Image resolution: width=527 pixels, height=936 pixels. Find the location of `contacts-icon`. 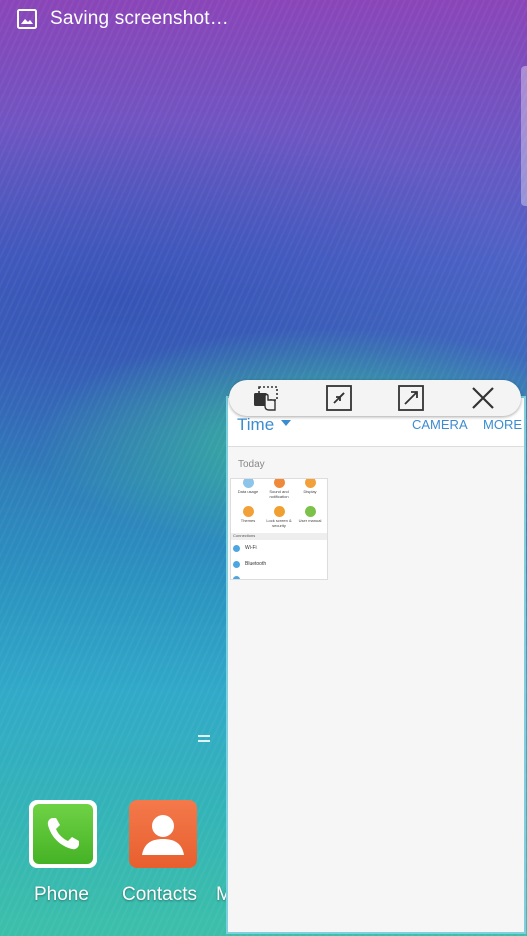

contacts-icon is located at coordinates (163, 835).